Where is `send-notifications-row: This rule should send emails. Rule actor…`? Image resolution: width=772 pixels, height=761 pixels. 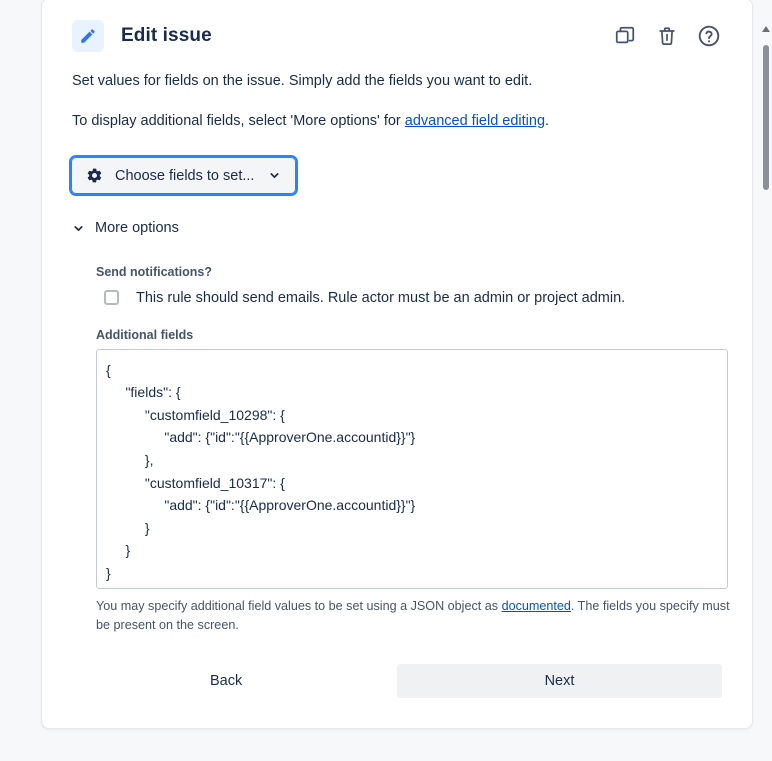 send-notifications-row: This rule should send emails. Rule actor… is located at coordinates (409, 298).